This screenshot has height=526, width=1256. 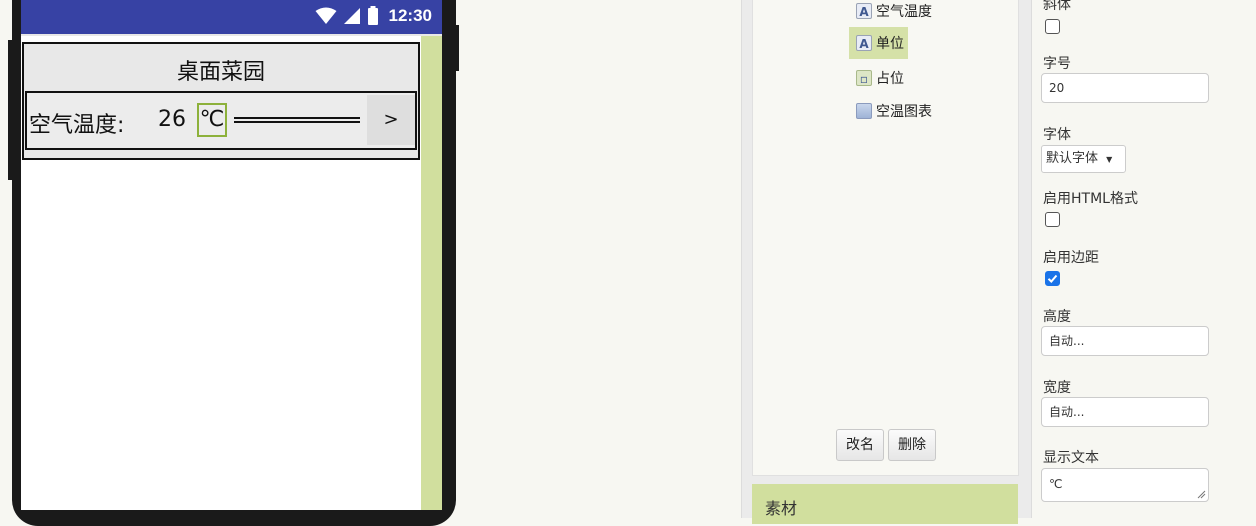 I want to click on assets-title: 素材, so click(x=781, y=508).